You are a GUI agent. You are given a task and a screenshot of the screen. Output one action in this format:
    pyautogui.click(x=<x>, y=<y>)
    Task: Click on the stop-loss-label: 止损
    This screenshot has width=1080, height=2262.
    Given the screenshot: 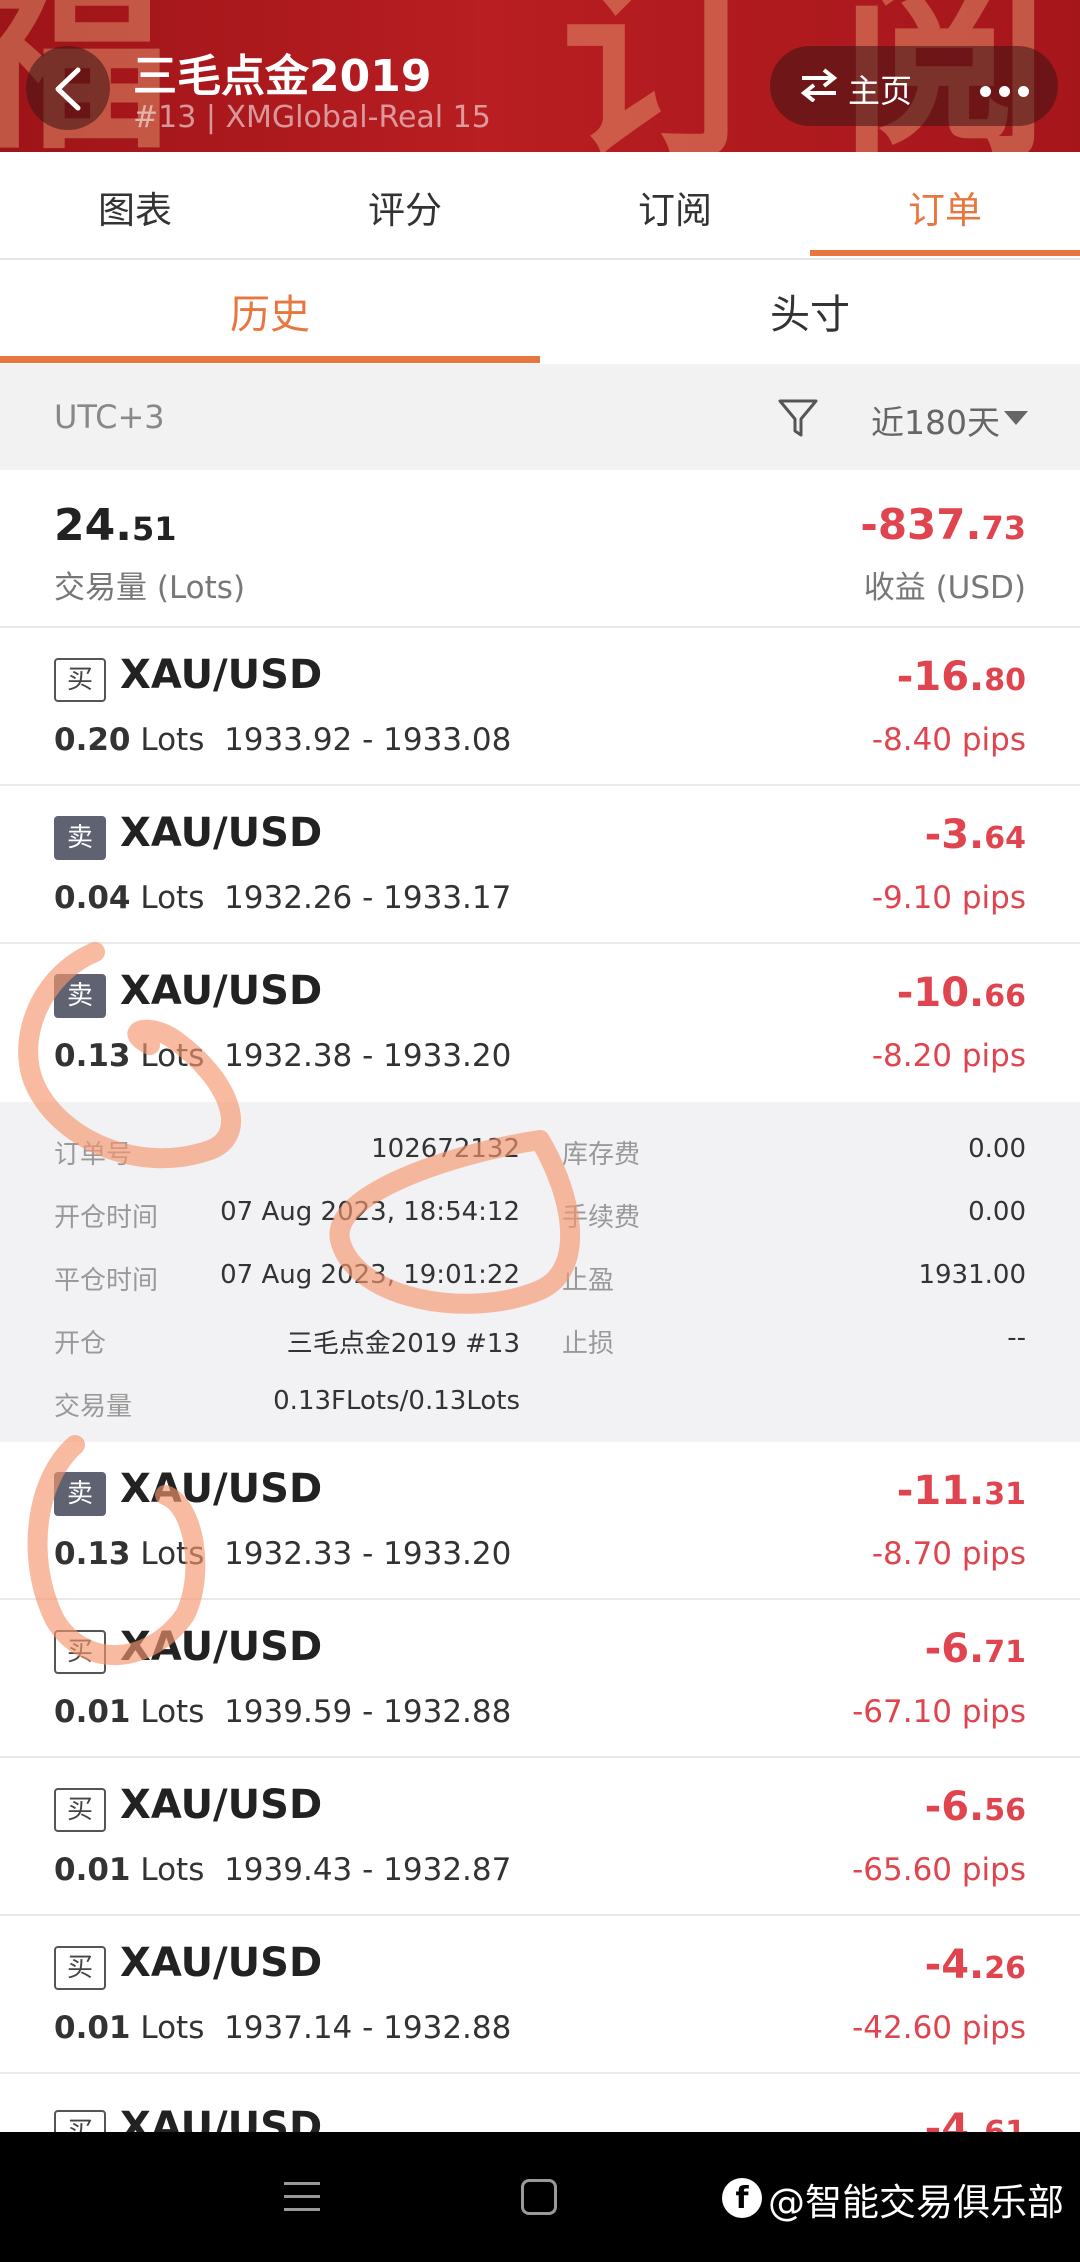 What is the action you would take?
    pyautogui.click(x=588, y=1344)
    